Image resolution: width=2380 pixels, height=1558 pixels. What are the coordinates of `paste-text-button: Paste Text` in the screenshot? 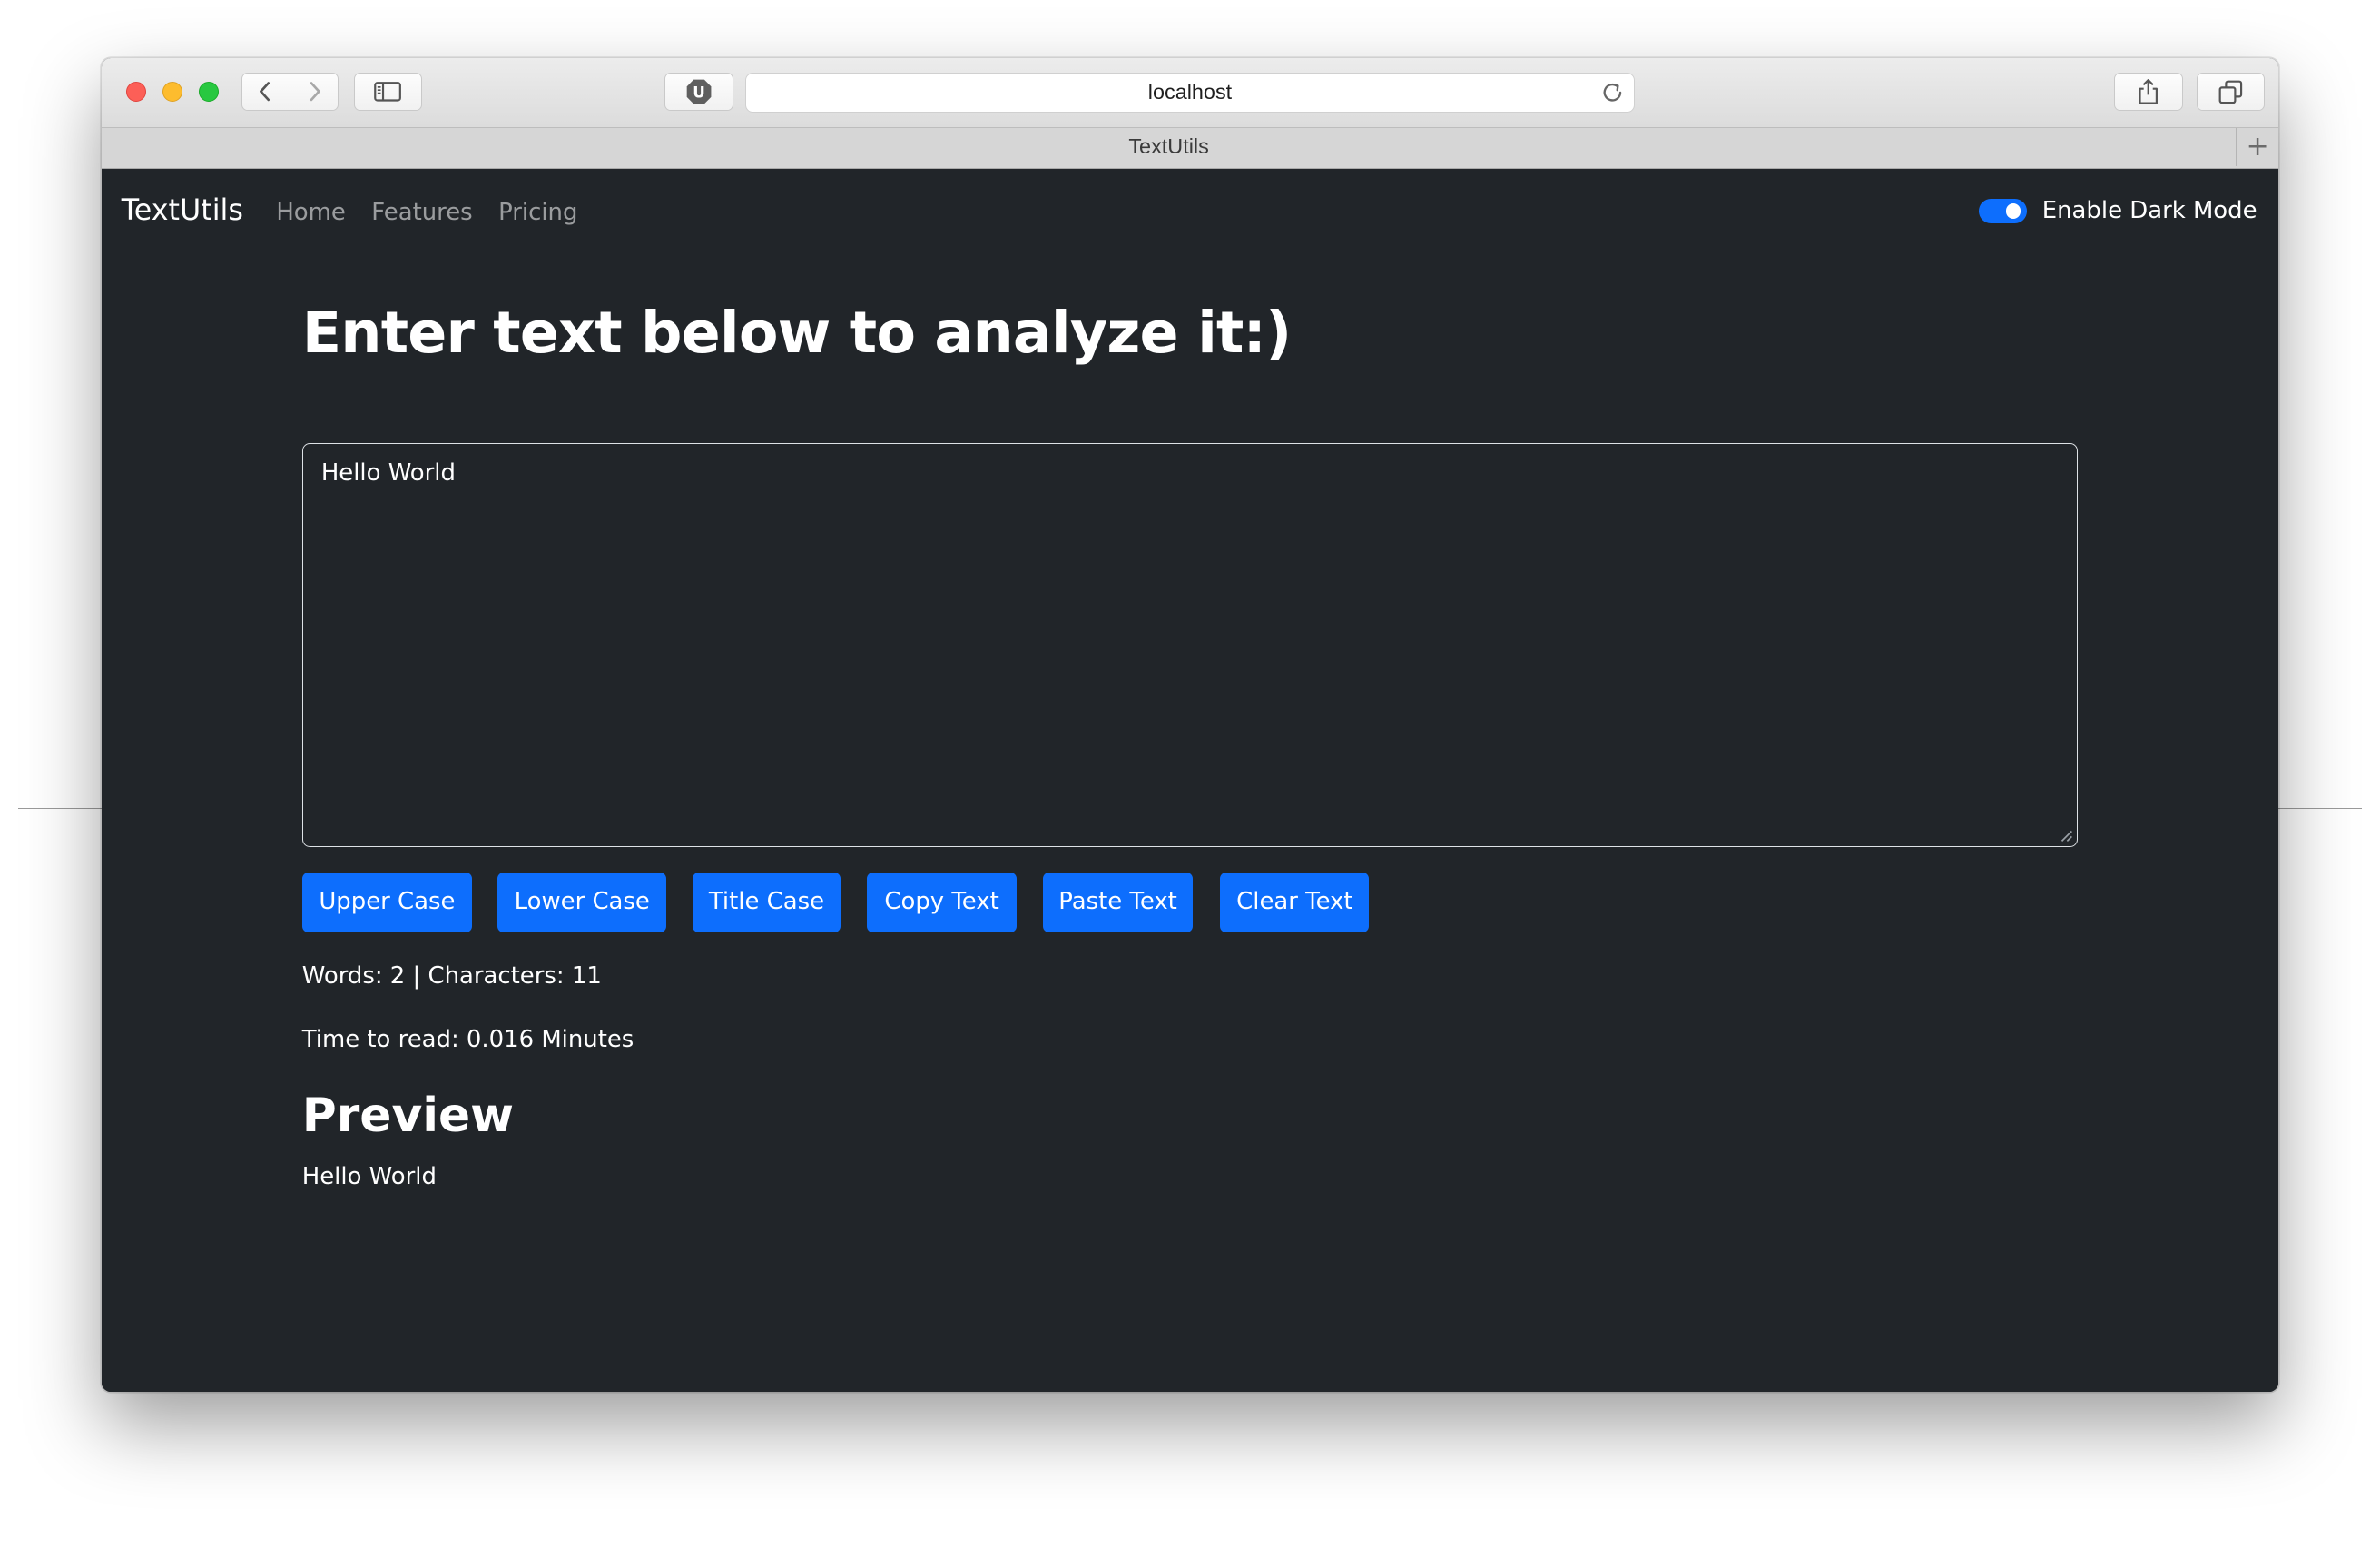 It's located at (1118, 902).